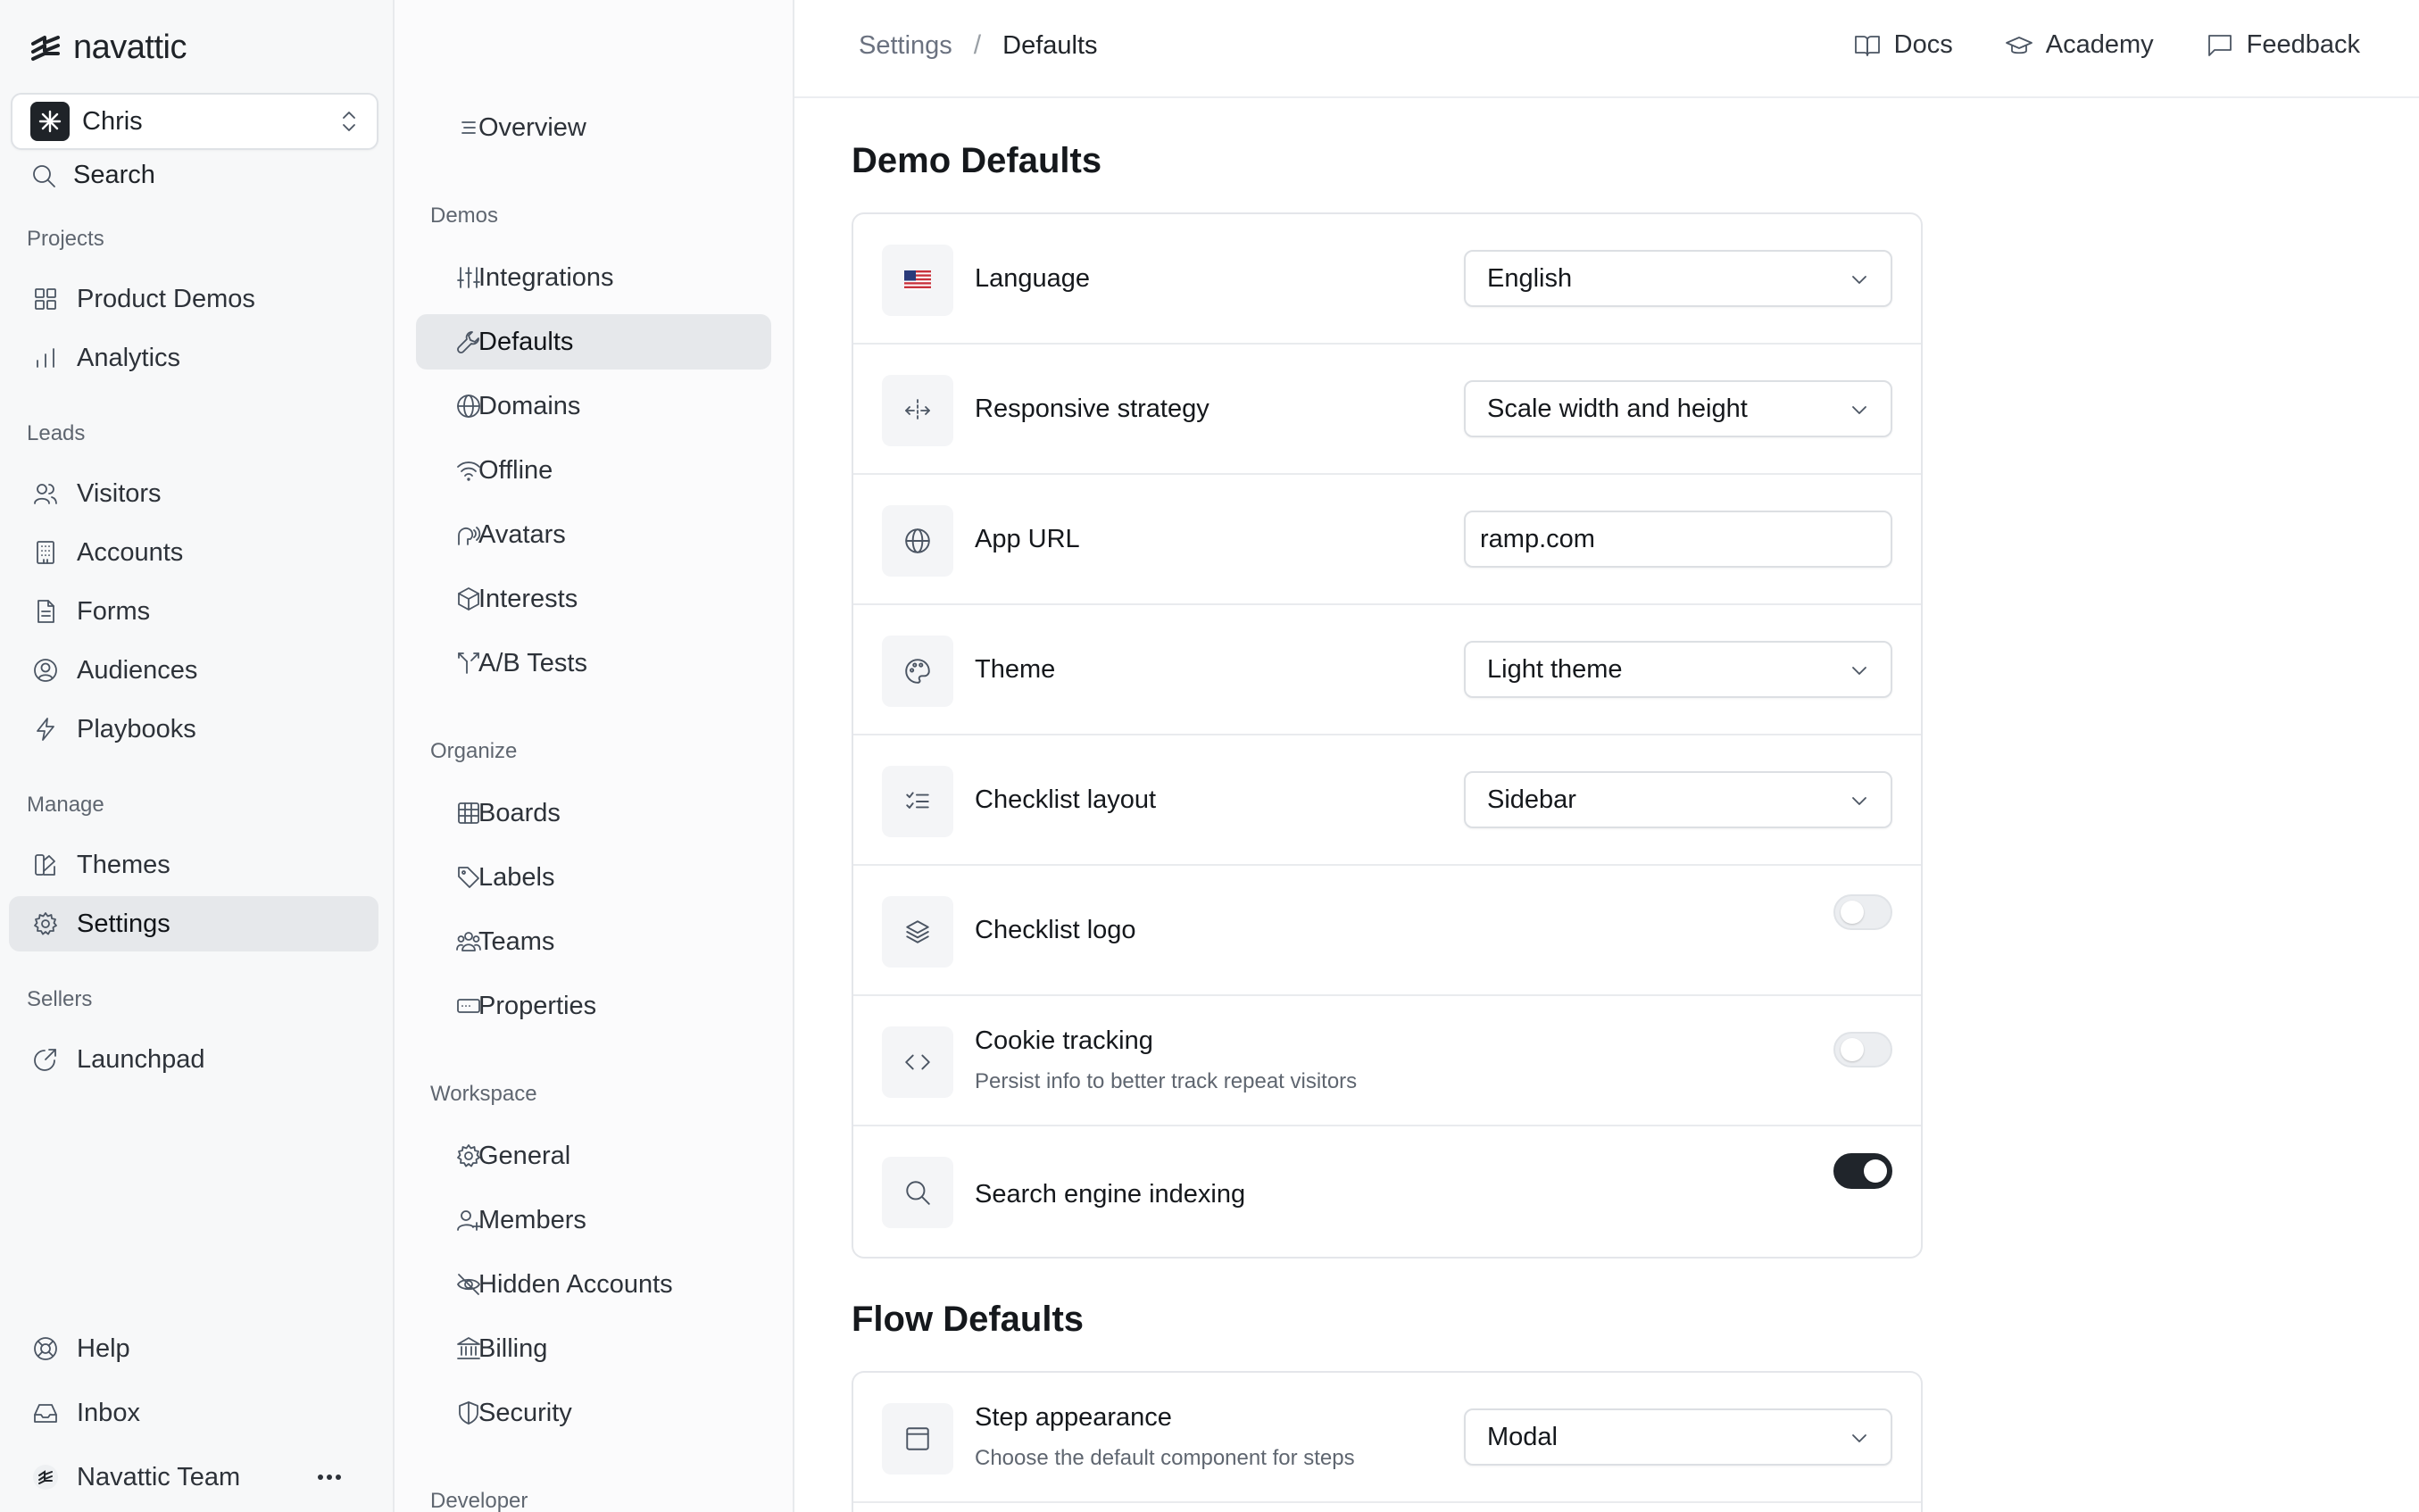  Describe the element at coordinates (193, 924) in the screenshot. I see `sidebar-item-settings: Settings` at that location.